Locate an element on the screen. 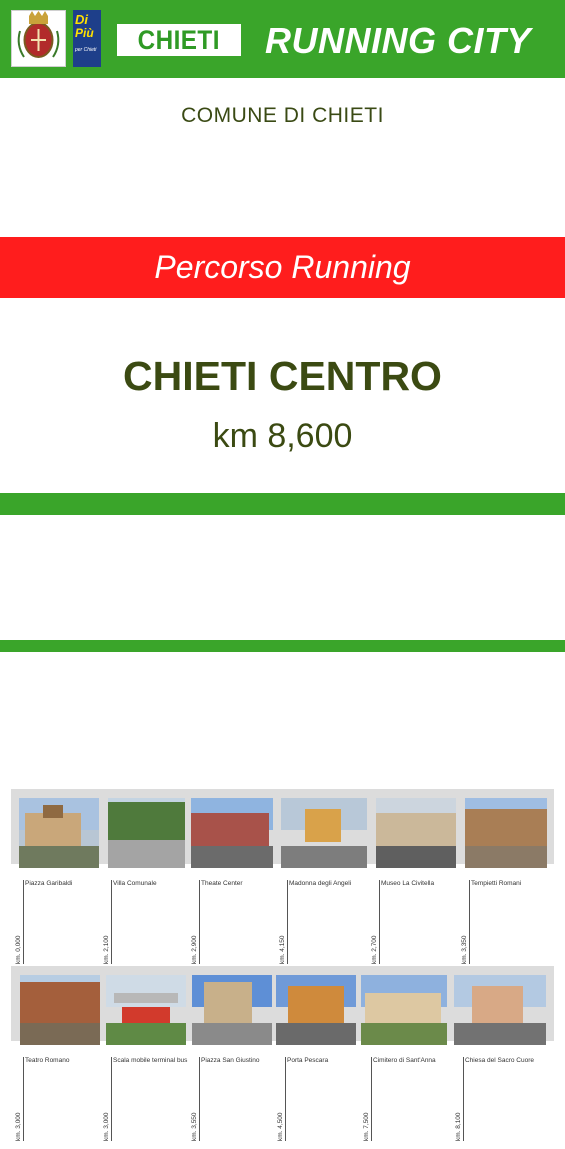 Image resolution: width=565 pixels, height=1149 pixels. stop-name: Piazza San Giustino is located at coordinates (230, 1060).